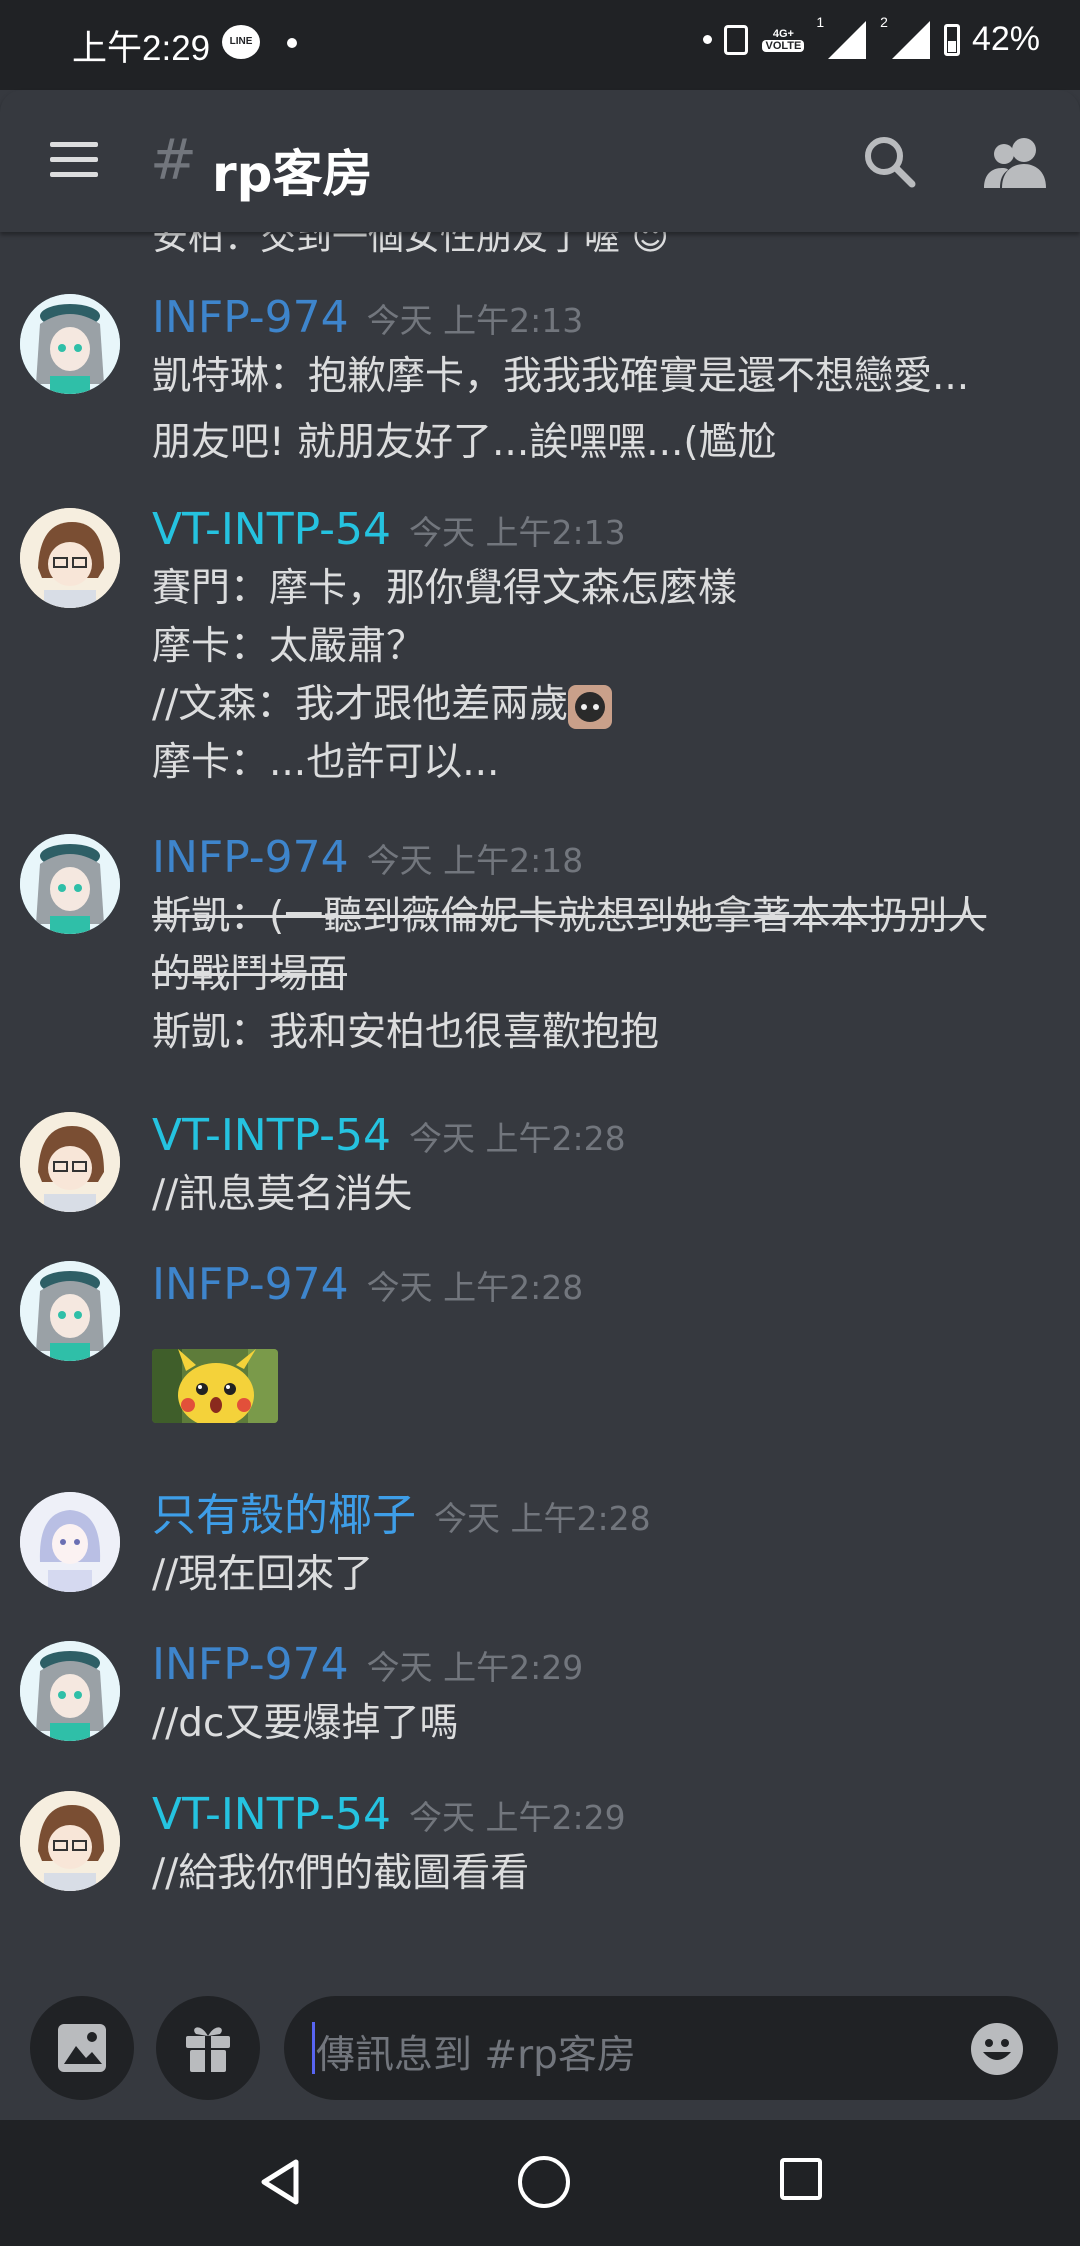 The width and height of the screenshot is (1080, 2246). What do you see at coordinates (951, 39) in the screenshot?
I see `battery-icon` at bounding box center [951, 39].